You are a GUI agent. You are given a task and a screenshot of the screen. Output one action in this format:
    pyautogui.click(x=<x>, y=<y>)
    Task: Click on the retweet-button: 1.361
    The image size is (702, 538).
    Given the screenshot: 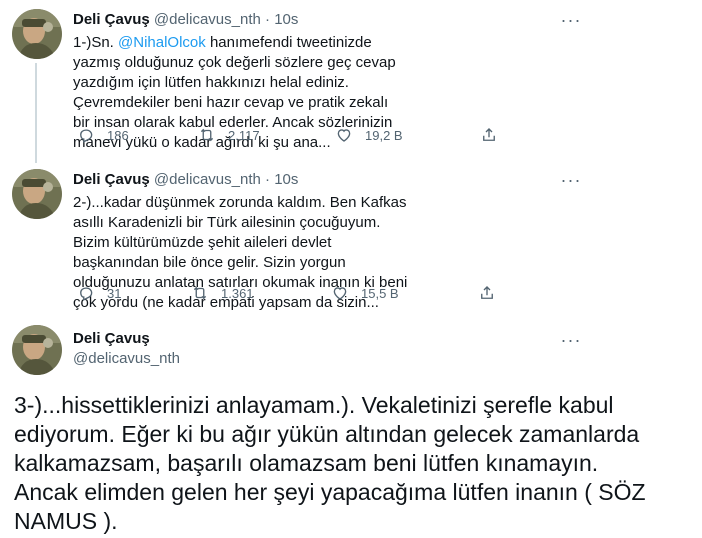 What is the action you would take?
    pyautogui.click(x=222, y=293)
    